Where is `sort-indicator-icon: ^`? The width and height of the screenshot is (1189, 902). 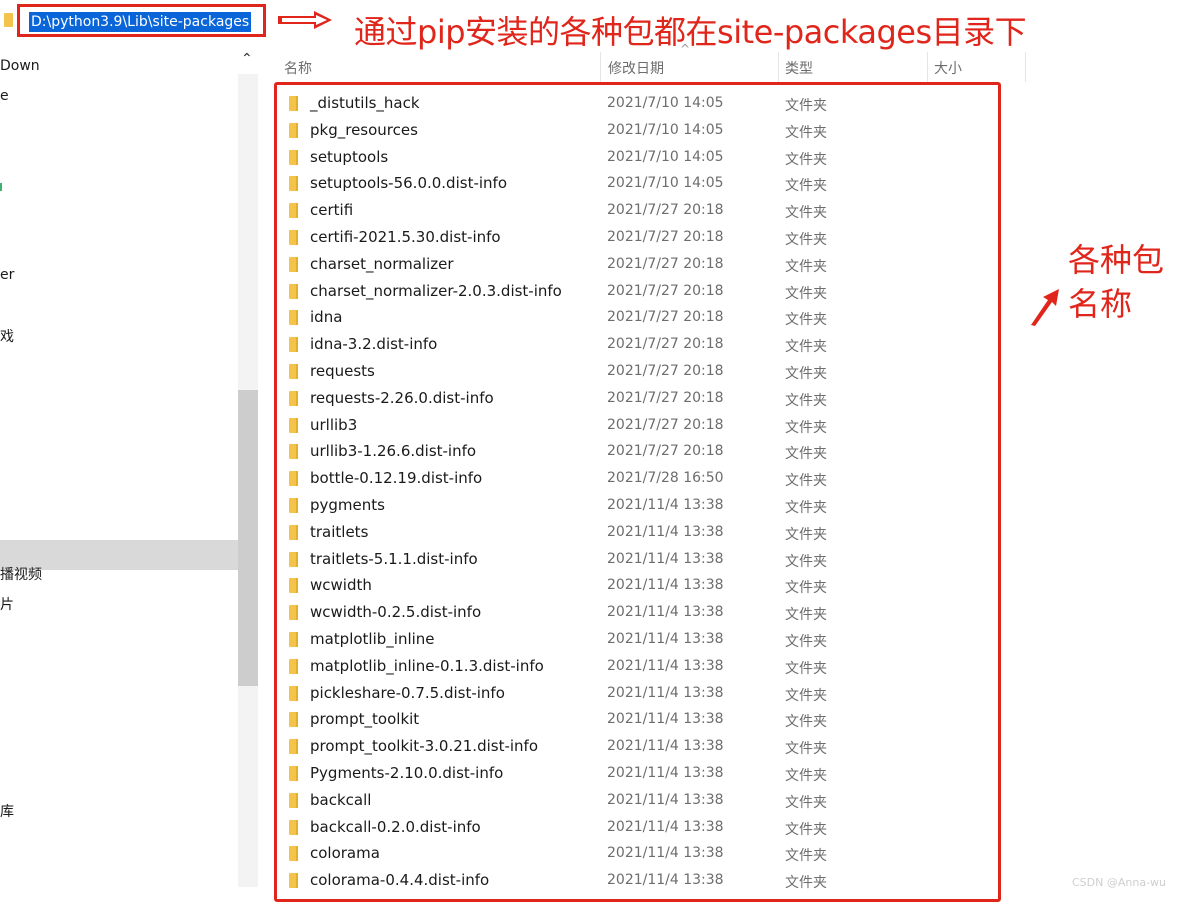
sort-indicator-icon: ^ is located at coordinates (685, 49).